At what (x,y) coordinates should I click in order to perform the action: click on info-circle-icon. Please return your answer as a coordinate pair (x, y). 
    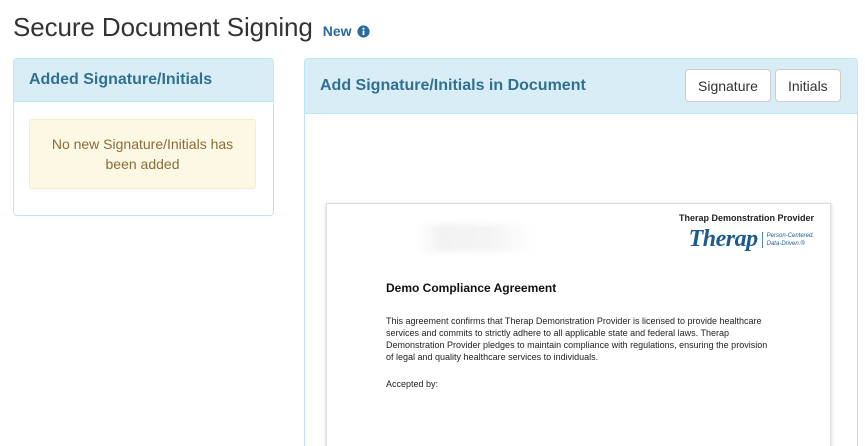
    Looking at the image, I should click on (363, 31).